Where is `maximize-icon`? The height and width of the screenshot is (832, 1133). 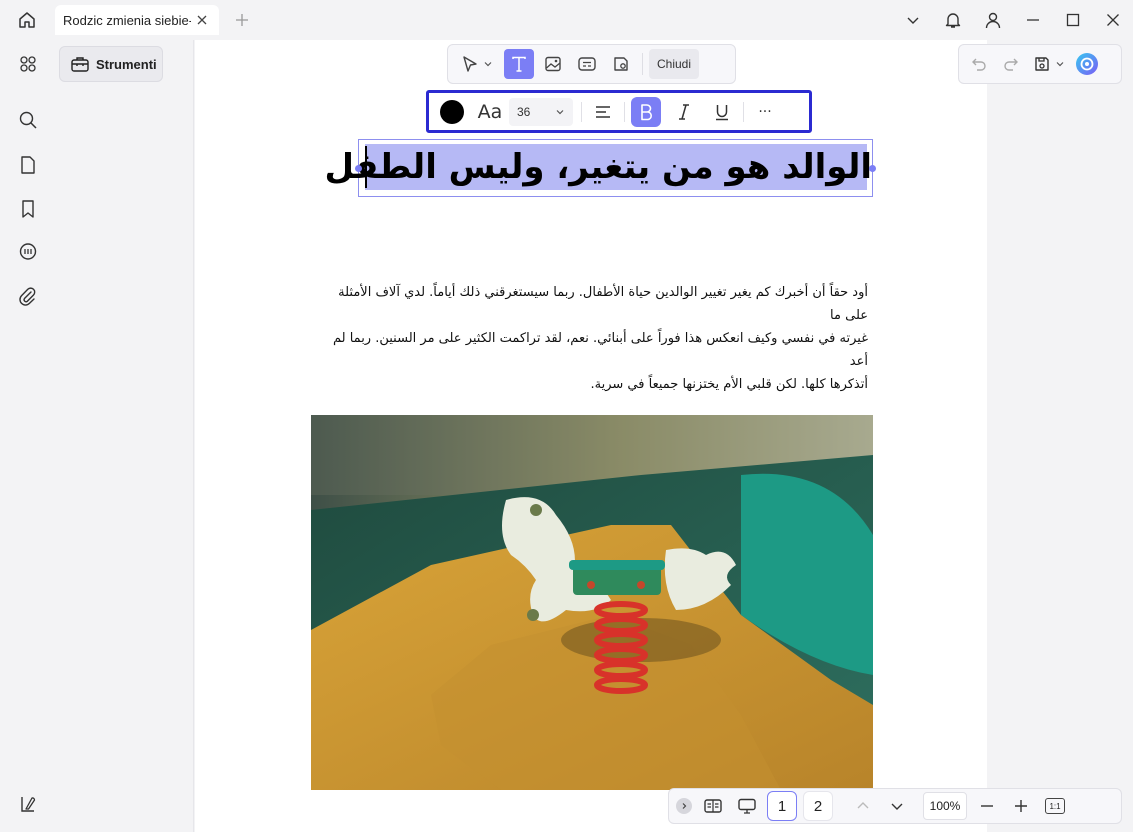 maximize-icon is located at coordinates (1073, 20).